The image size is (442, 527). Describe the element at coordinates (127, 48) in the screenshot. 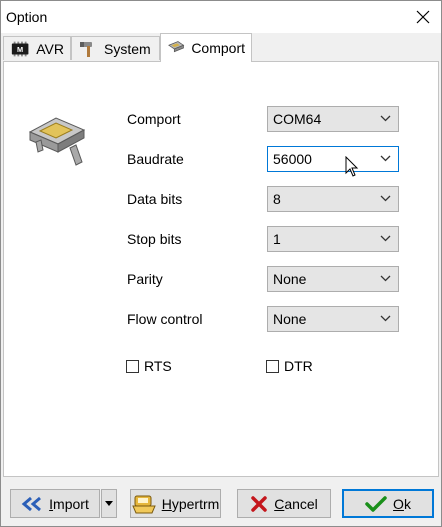

I see `tab-label: System` at that location.